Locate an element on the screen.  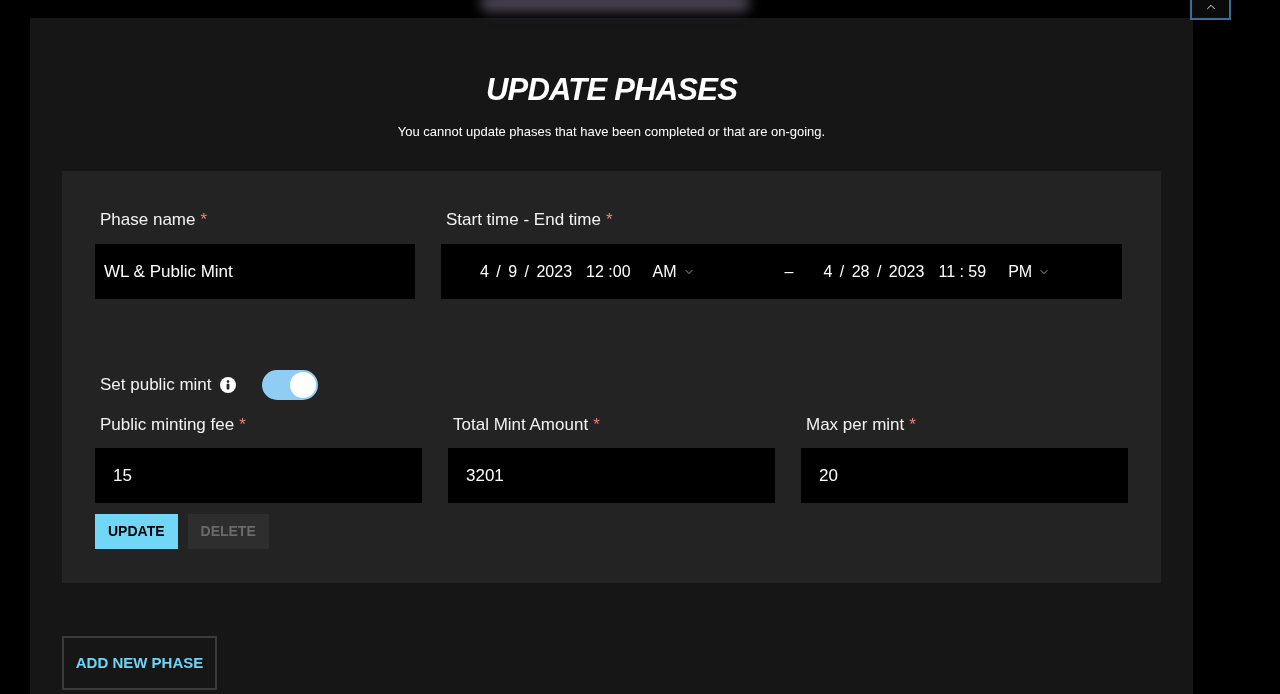
add-phase-button: ADD NEW PHASE is located at coordinates (139, 663).